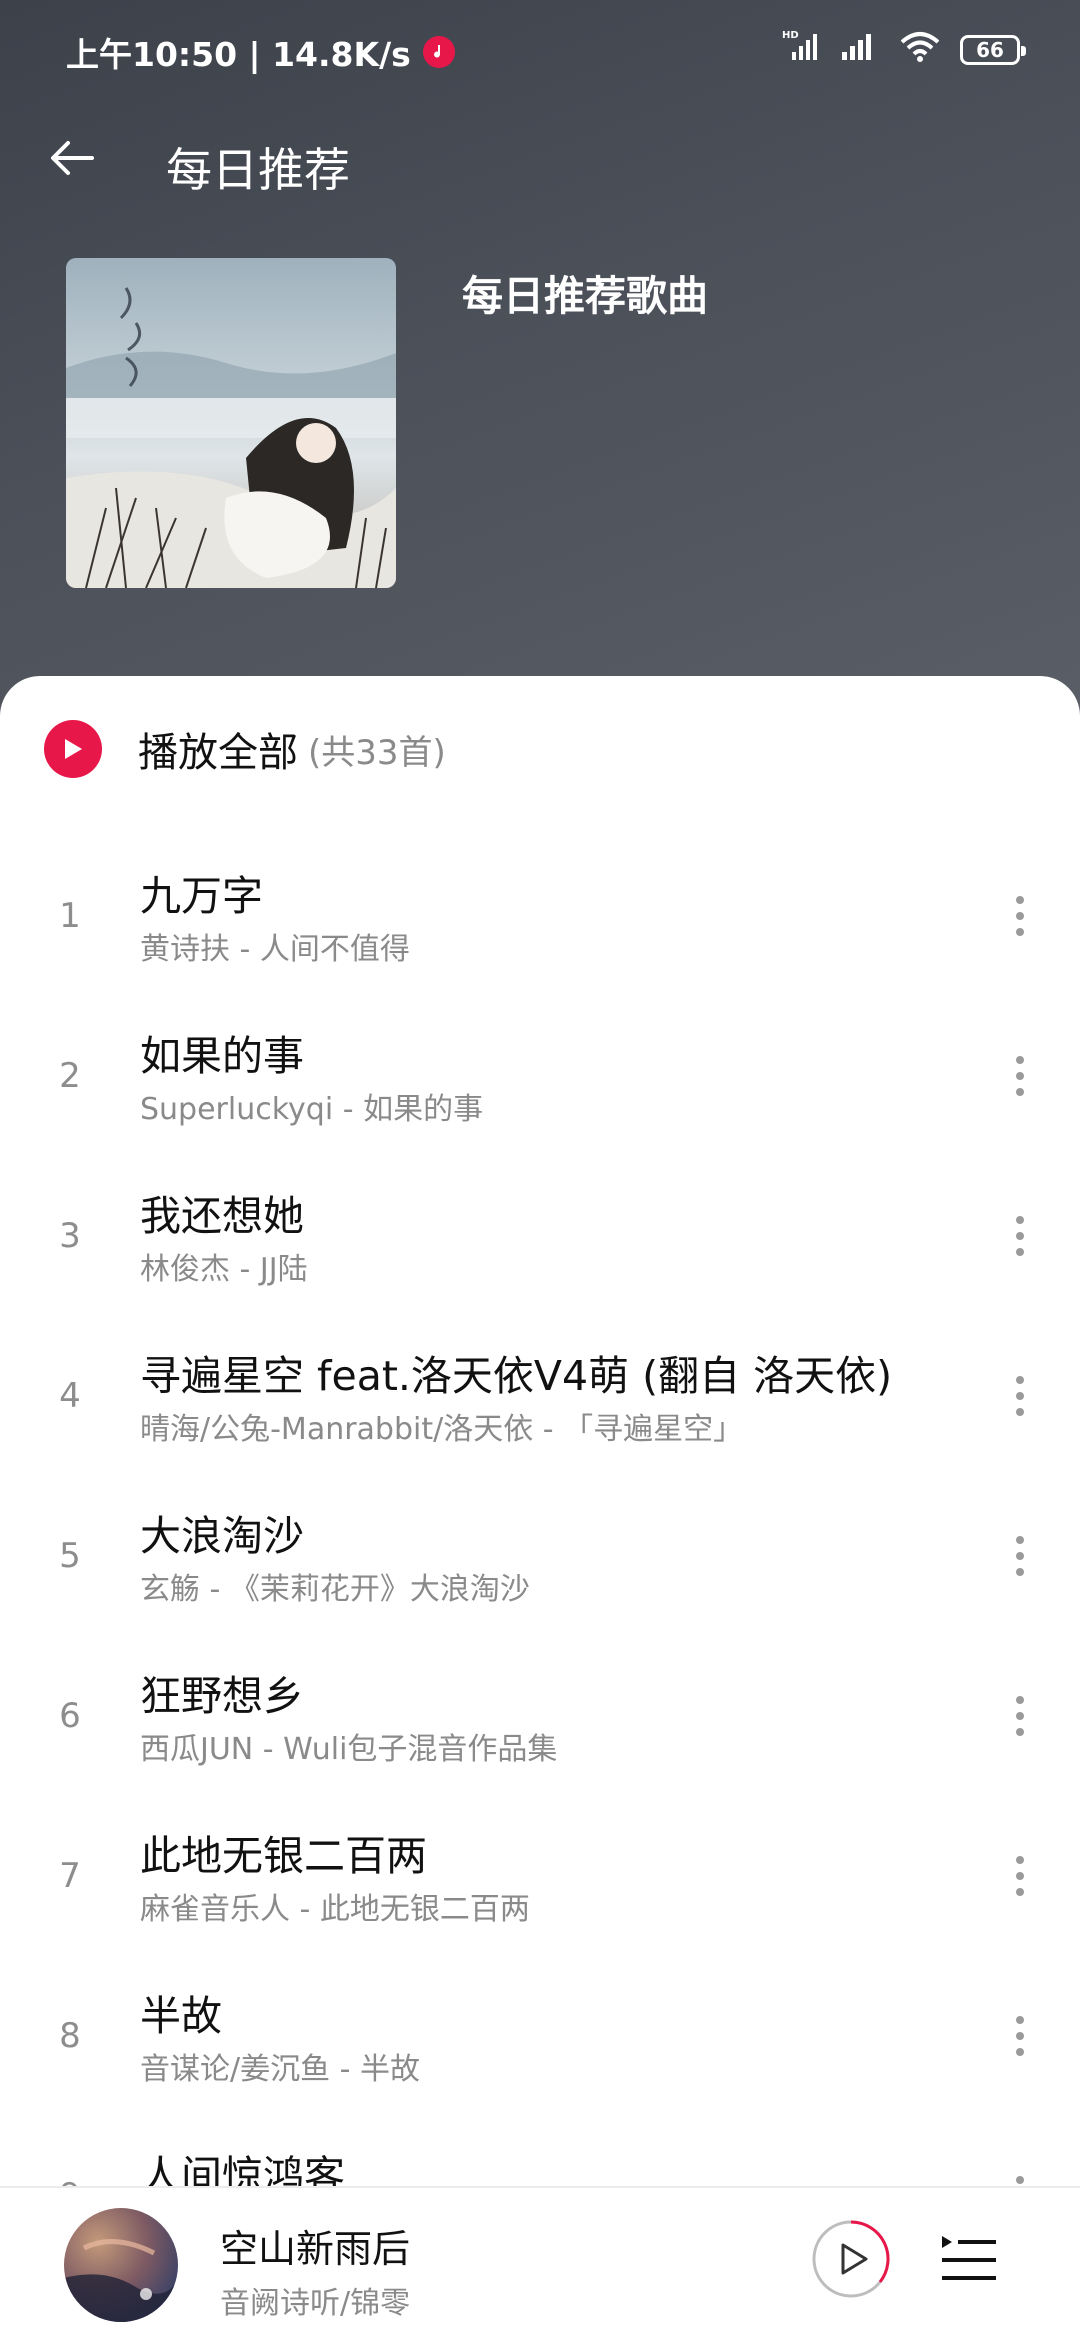 This screenshot has height=2340, width=1080. What do you see at coordinates (181, 2016) in the screenshot?
I see `song-title: 半故` at bounding box center [181, 2016].